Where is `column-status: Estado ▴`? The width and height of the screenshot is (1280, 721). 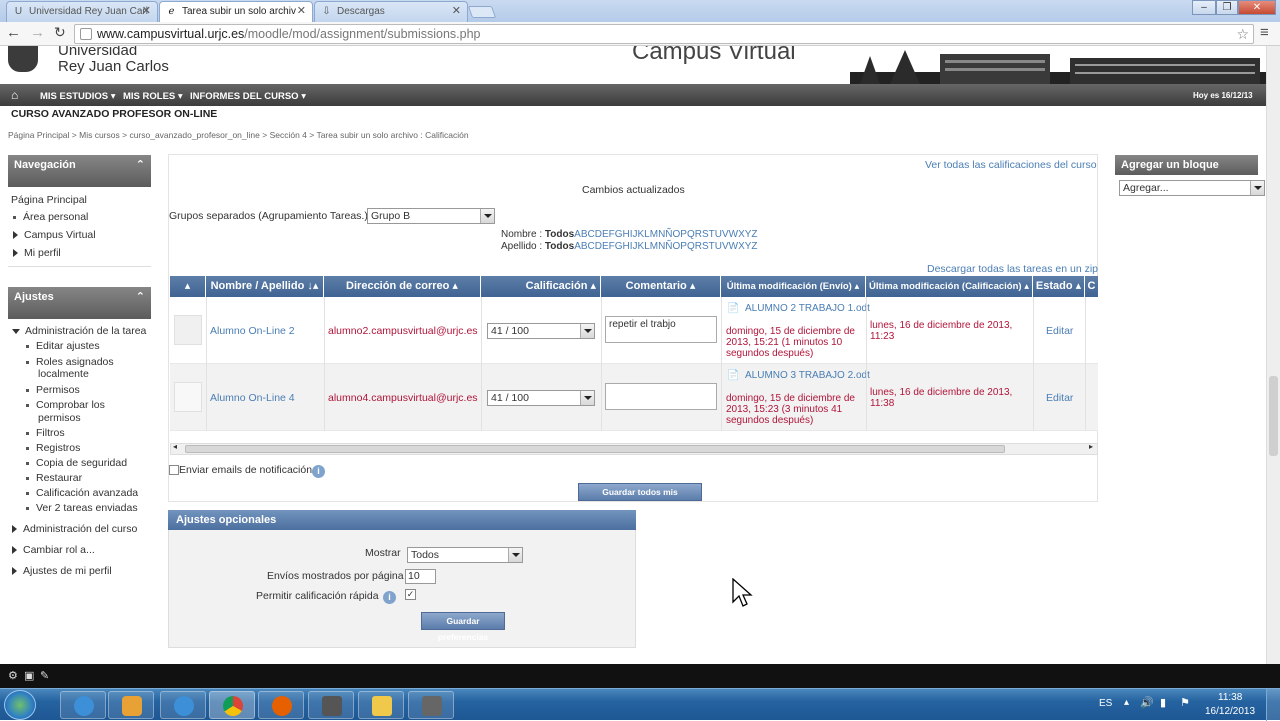
column-status: Estado ▴ is located at coordinates (1059, 286).